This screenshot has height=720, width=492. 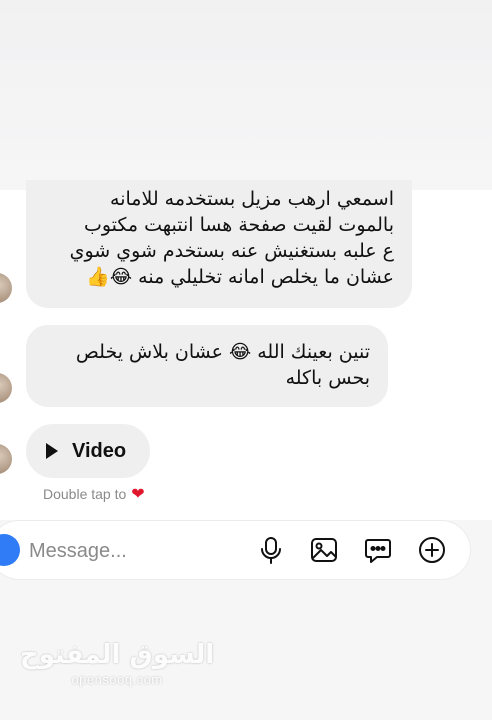 I want to click on microphone-icon, so click(x=271, y=550).